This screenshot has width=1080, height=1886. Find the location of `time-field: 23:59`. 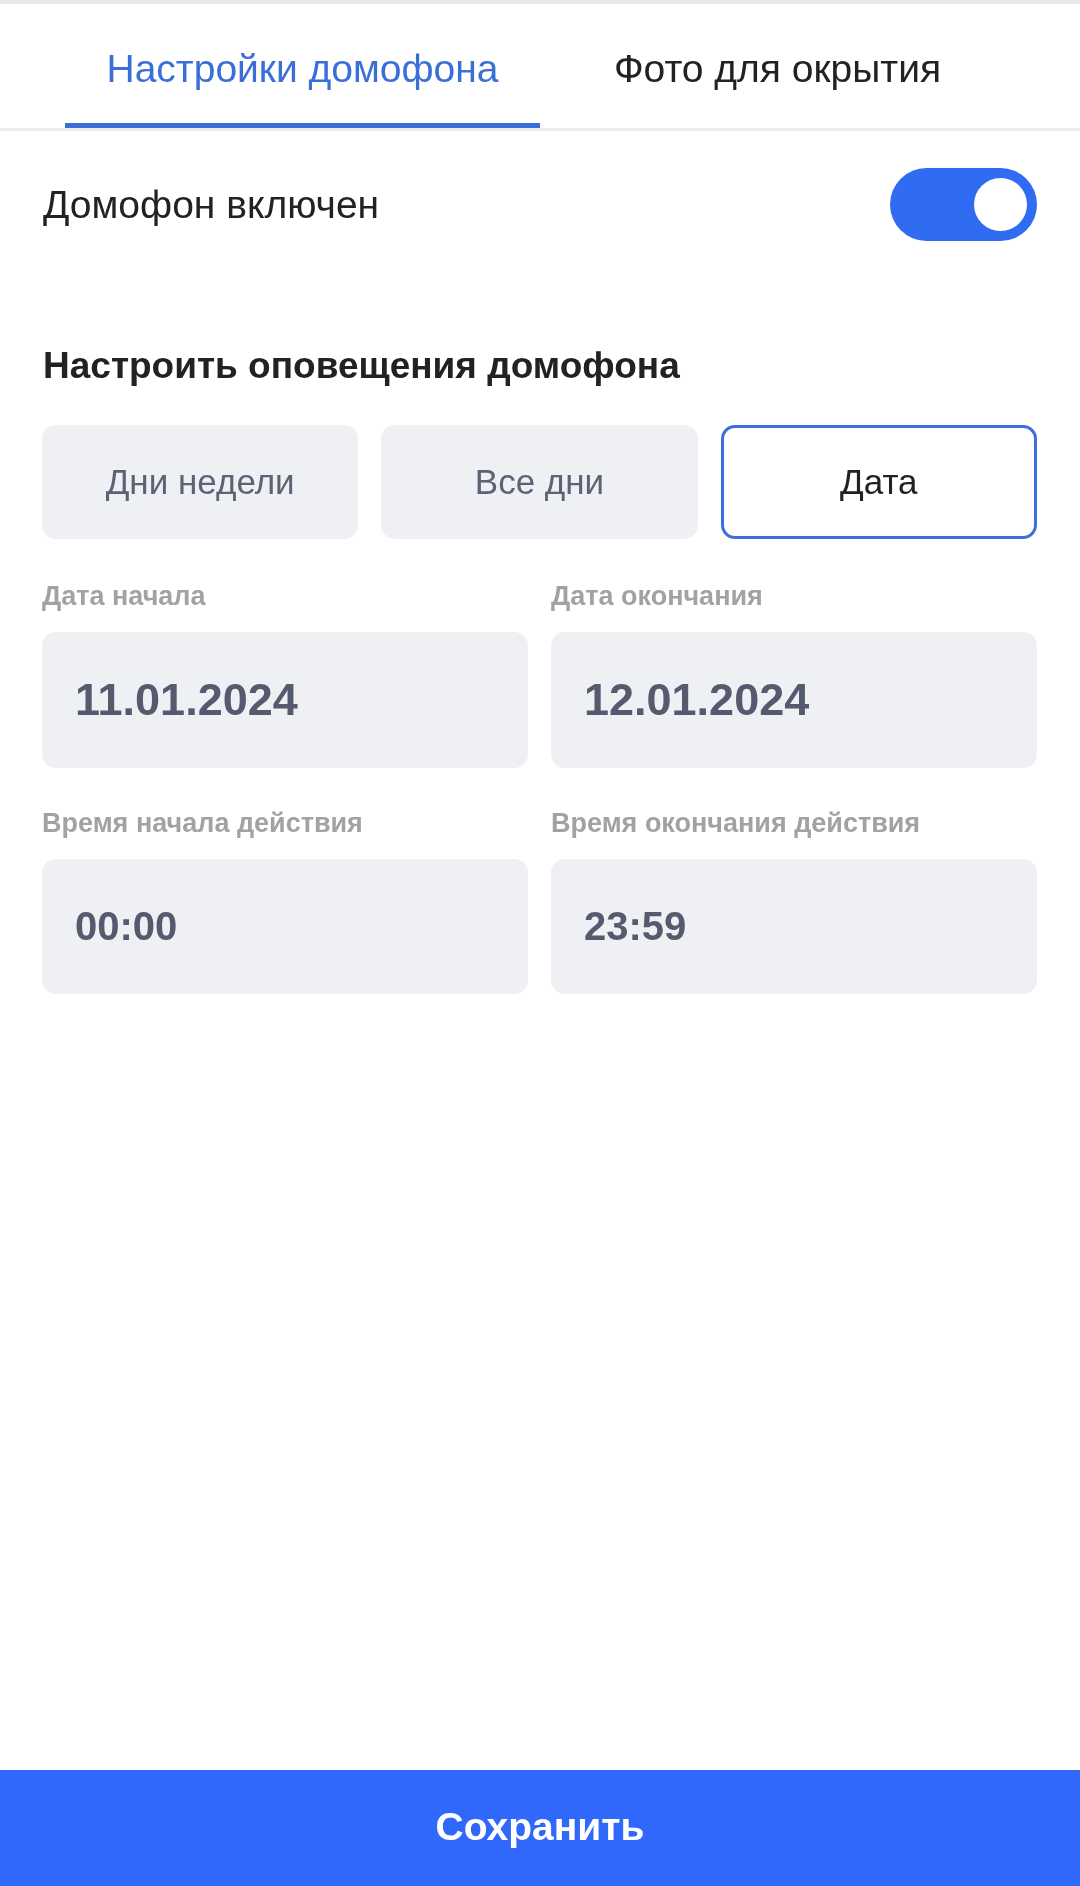

time-field: 23:59 is located at coordinates (794, 926).